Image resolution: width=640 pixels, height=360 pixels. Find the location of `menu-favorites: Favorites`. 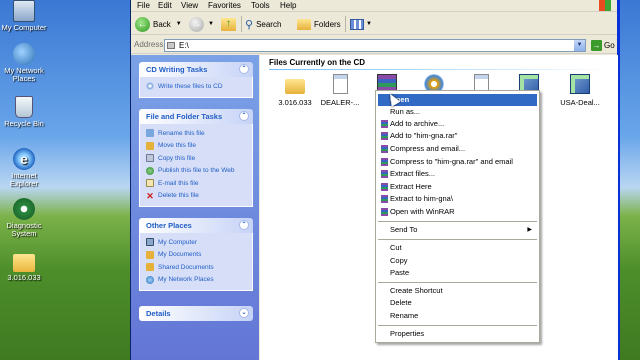

menu-favorites: Favorites is located at coordinates (224, 5).